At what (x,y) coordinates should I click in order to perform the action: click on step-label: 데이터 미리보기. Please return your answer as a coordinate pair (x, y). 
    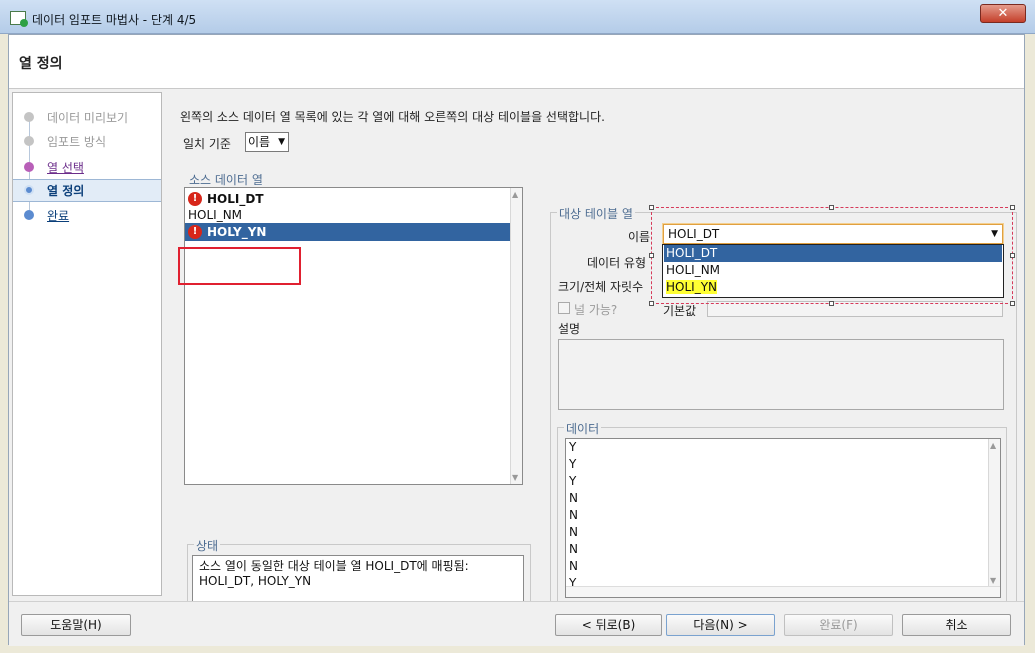
    Looking at the image, I should click on (88, 118).